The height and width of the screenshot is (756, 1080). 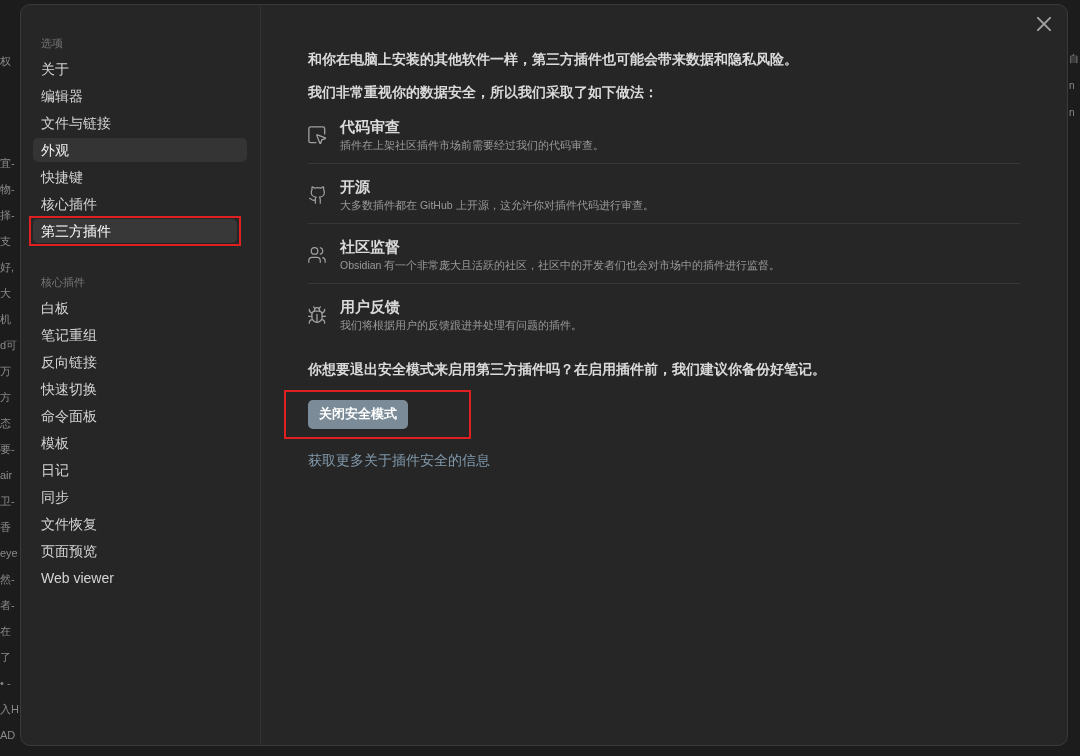 I want to click on measure-description: 我们将根据用户的反馈跟进并处理有问题的插件。, so click(x=461, y=325).